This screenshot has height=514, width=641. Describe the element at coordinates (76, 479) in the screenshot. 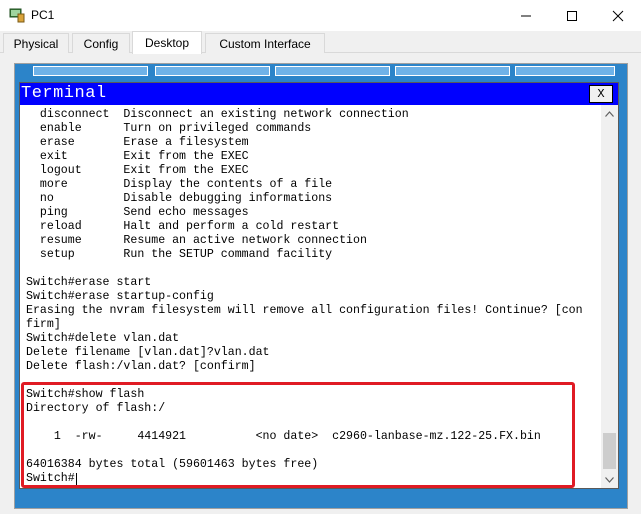

I see `text-cursor` at that location.